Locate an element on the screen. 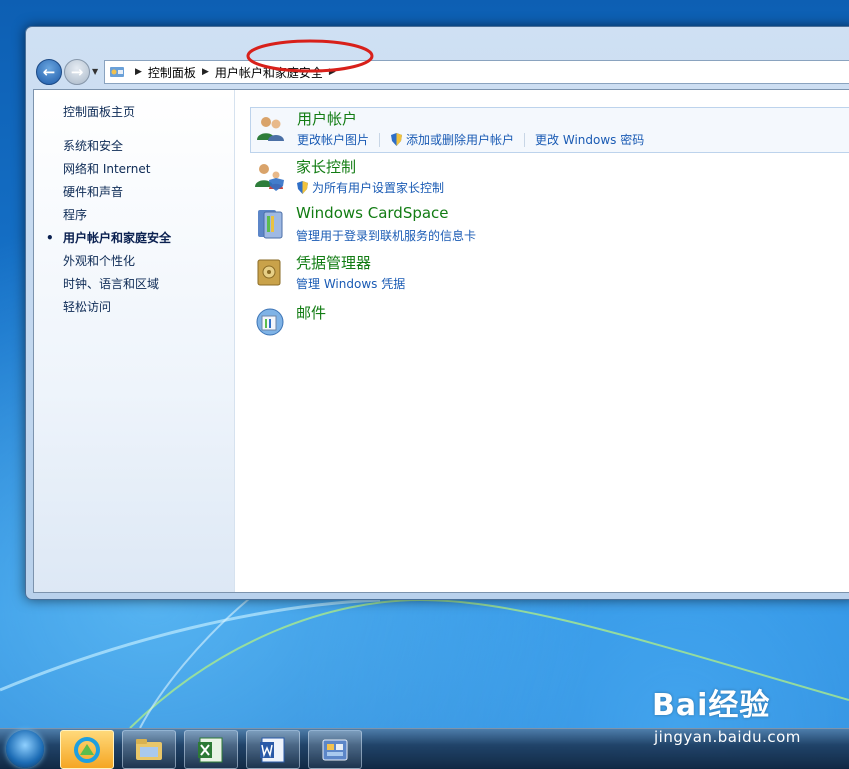 This screenshot has height=769, width=849. sidebar-item-appearance: 外观和个性化 is located at coordinates (117, 264).